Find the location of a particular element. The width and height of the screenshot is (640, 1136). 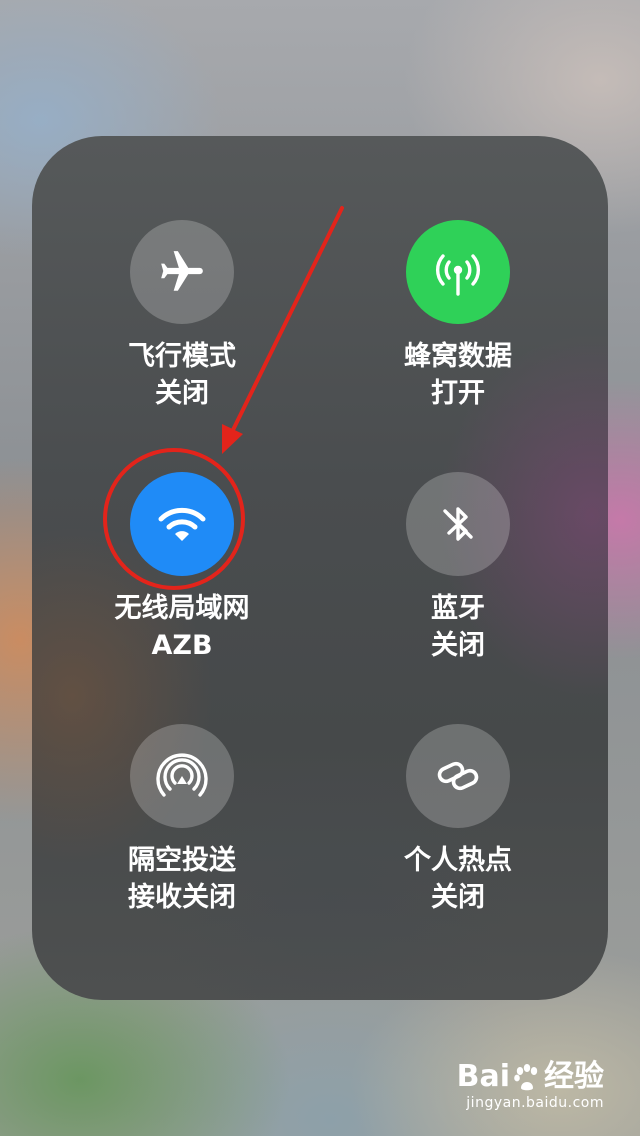

cellular-data-status: 打开 is located at coordinates (458, 393).